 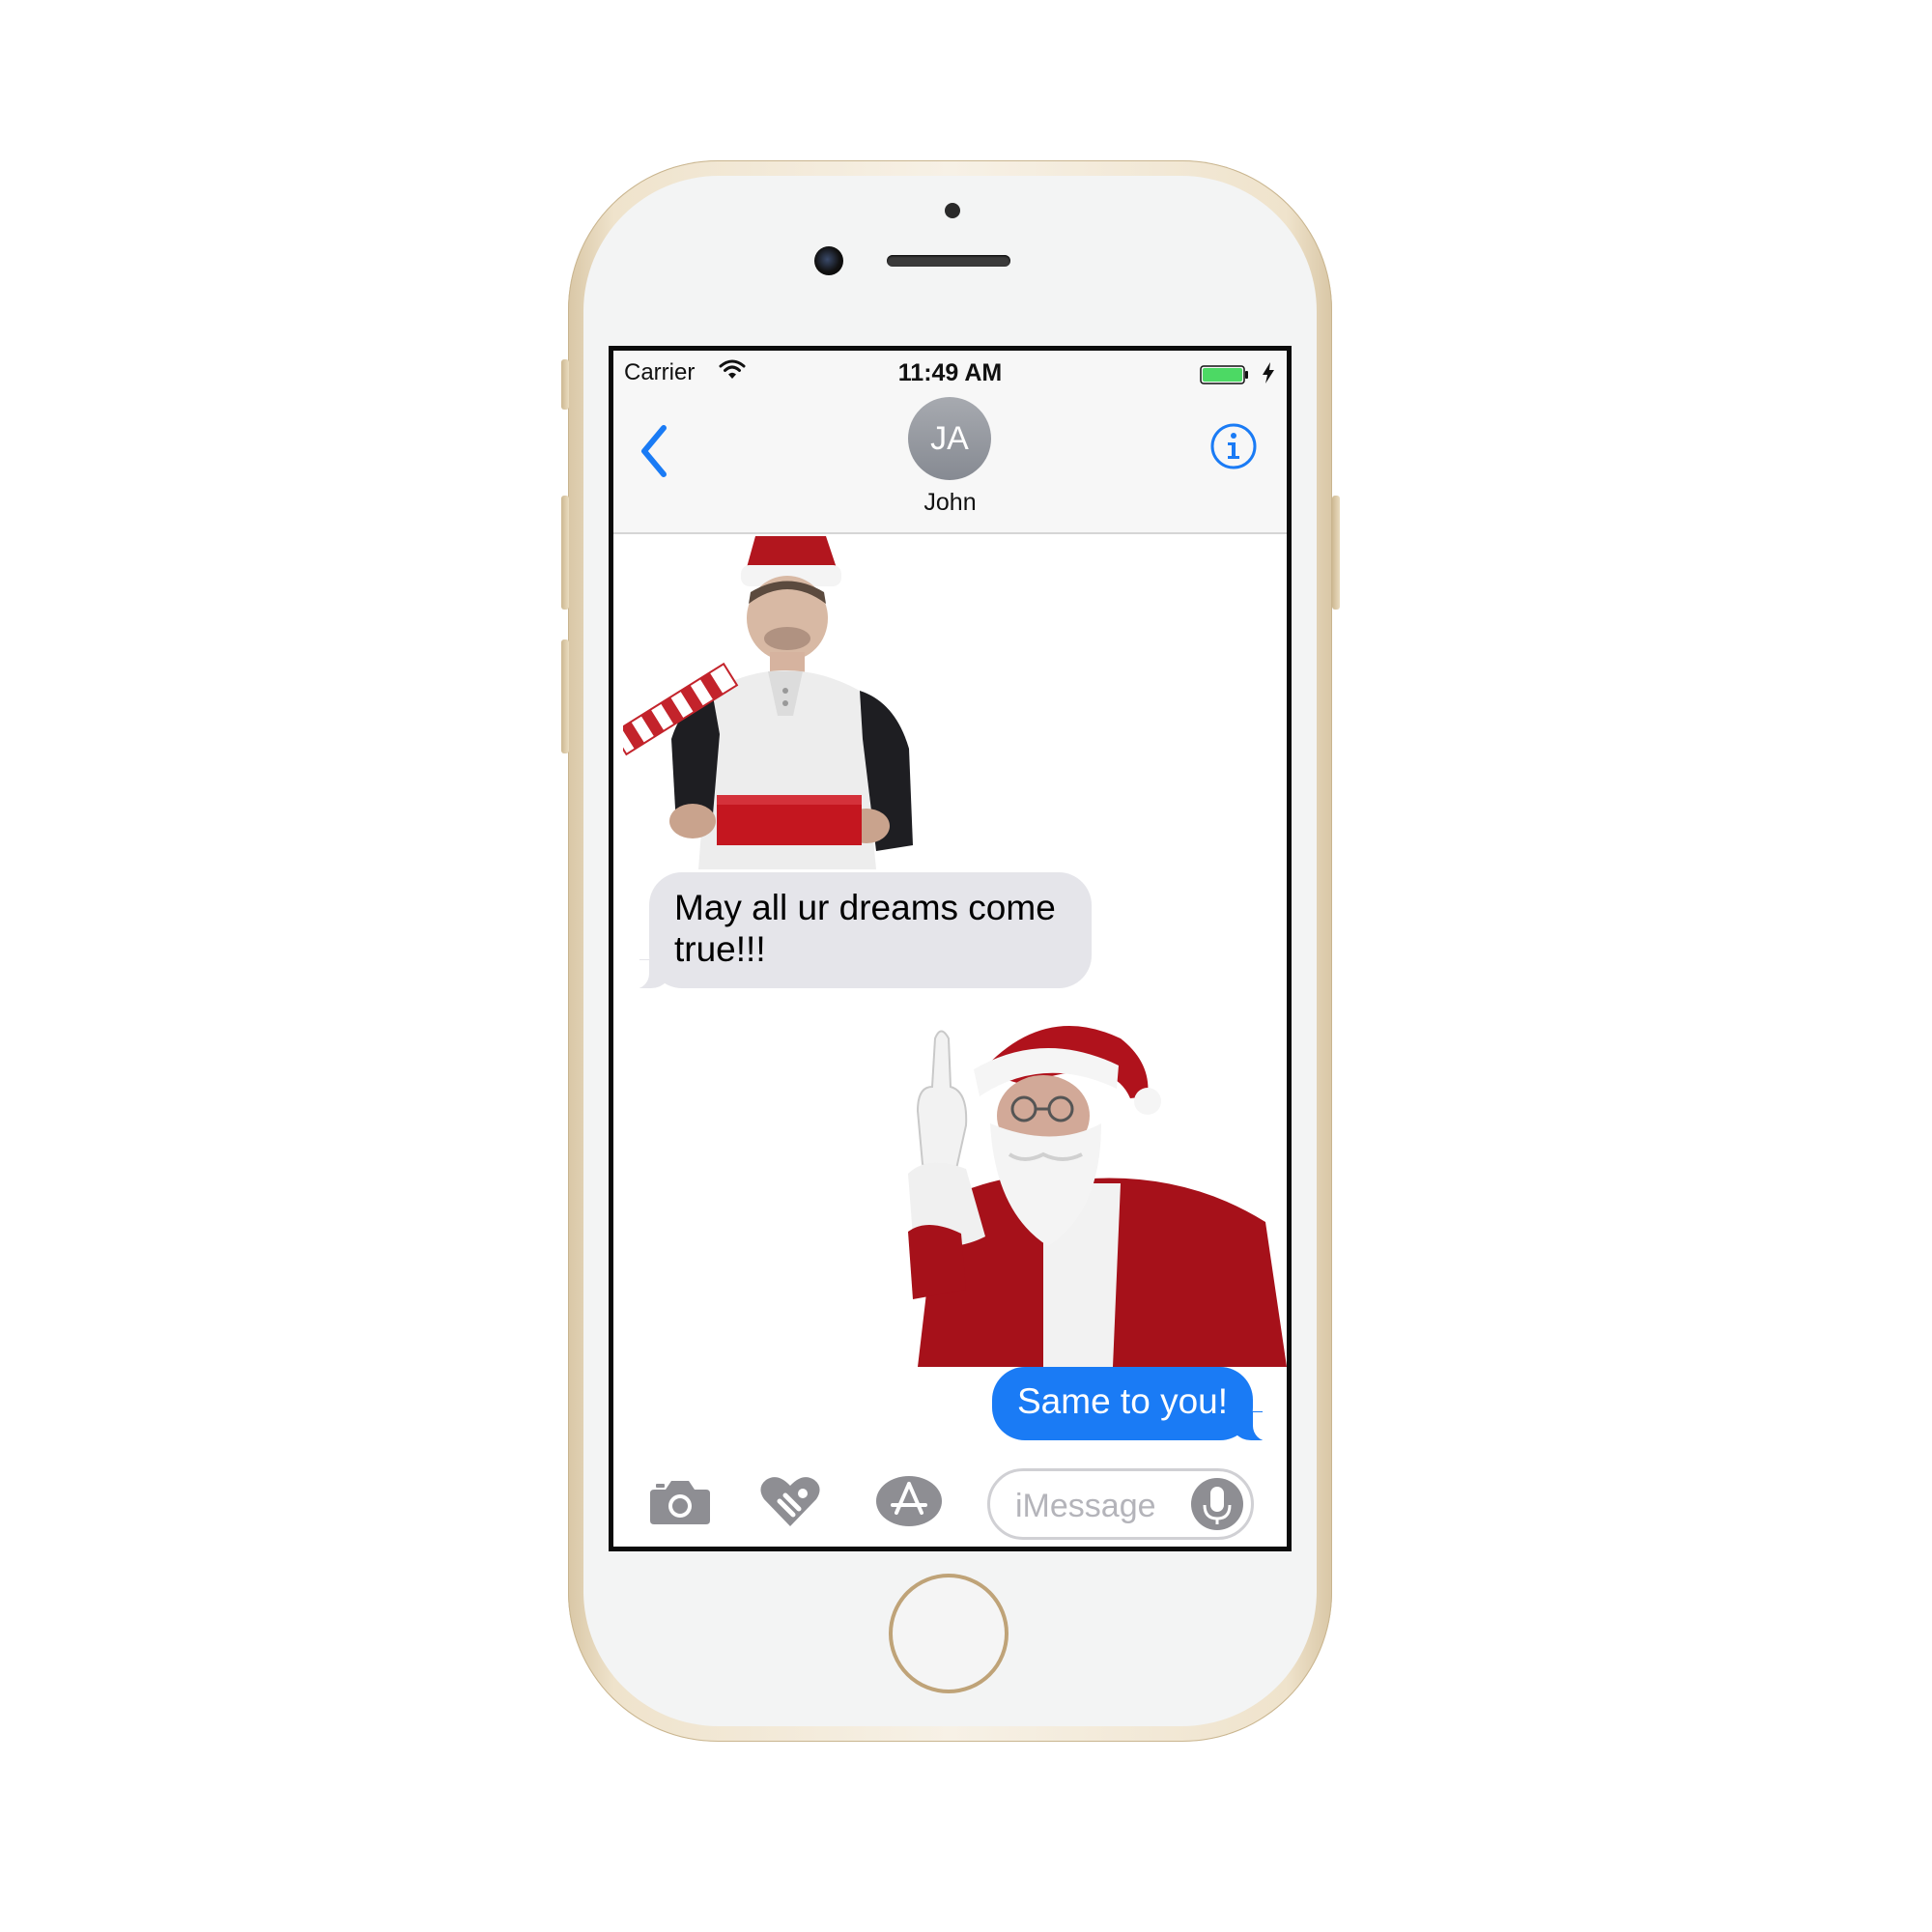 I want to click on power-button, so click(x=1336, y=553).